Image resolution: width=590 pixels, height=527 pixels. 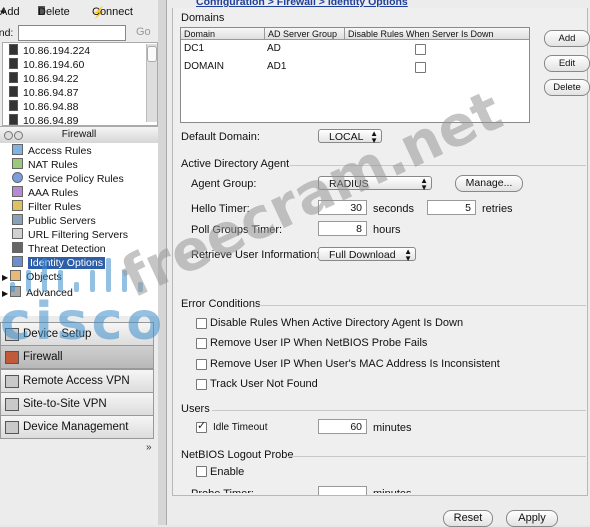 I want to click on users-icon, so click(x=17, y=191).